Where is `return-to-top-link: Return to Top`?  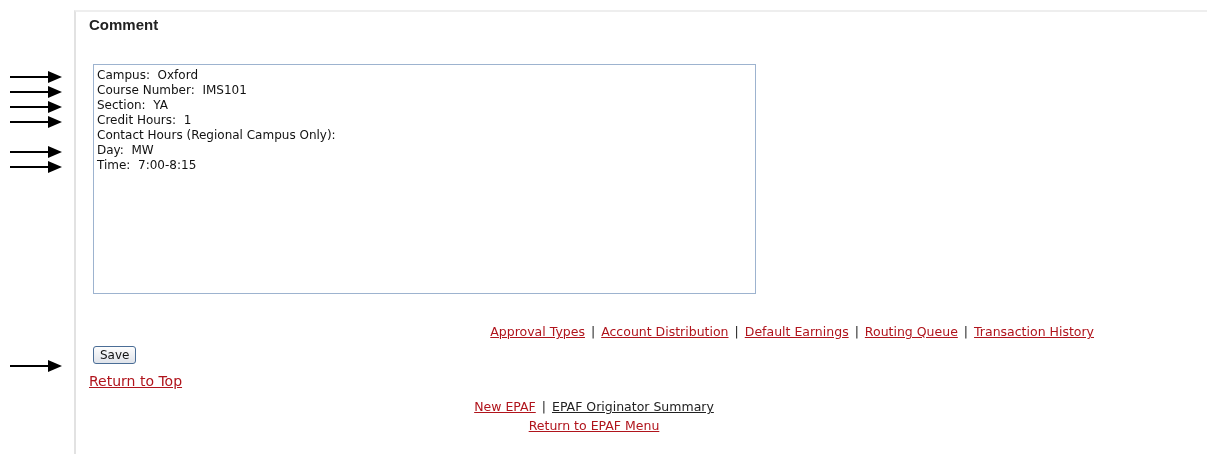 return-to-top-link: Return to Top is located at coordinates (136, 381).